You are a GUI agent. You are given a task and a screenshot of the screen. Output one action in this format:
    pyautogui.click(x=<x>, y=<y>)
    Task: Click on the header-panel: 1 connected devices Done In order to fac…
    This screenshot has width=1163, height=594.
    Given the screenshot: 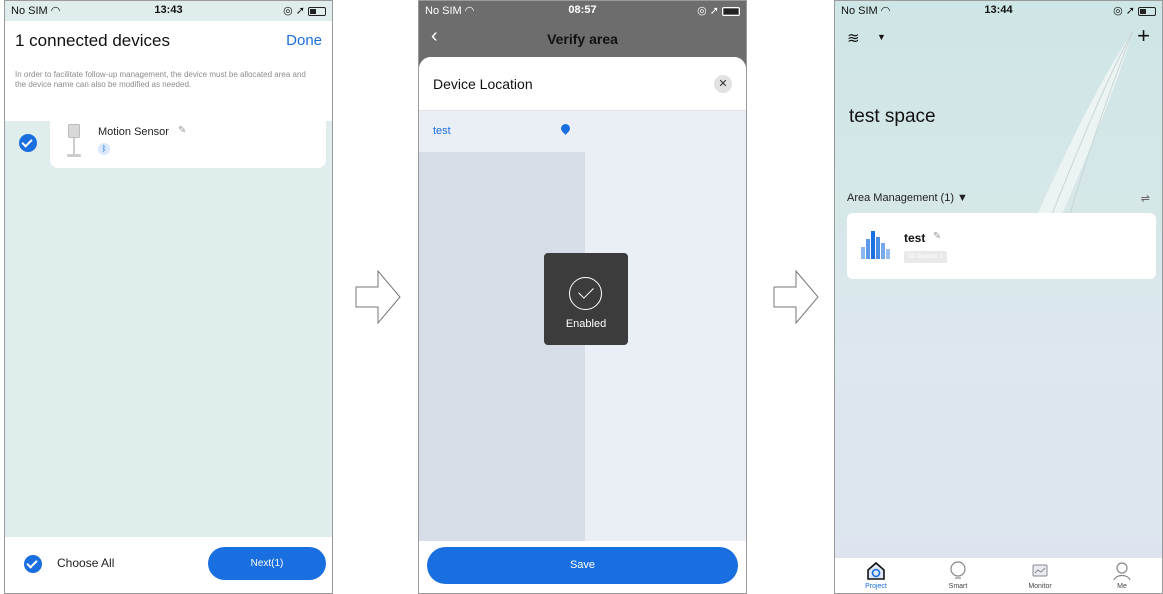 What is the action you would take?
    pyautogui.click(x=168, y=71)
    